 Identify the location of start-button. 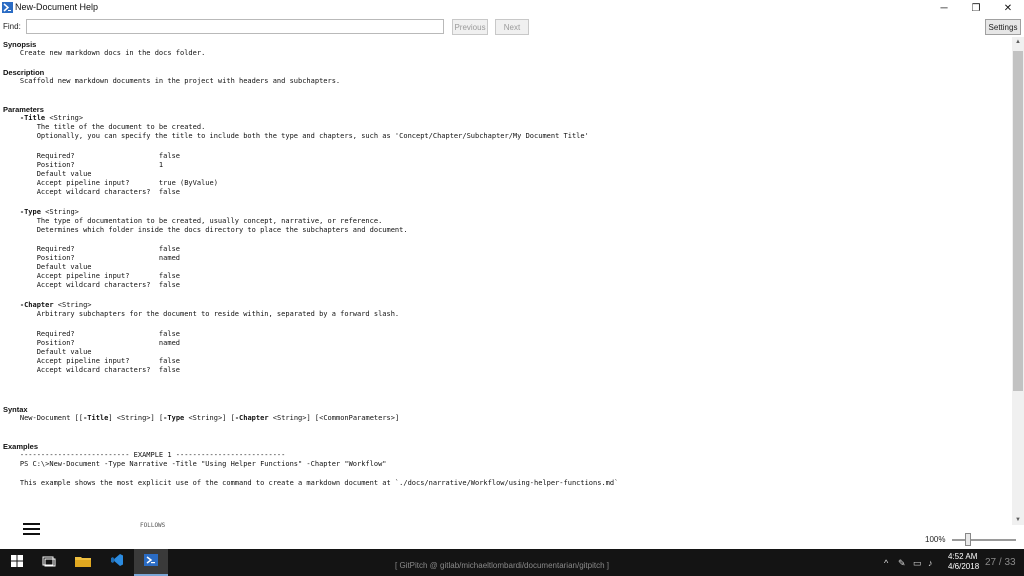
(17, 562).